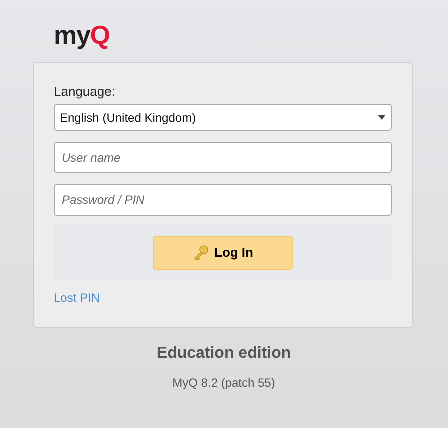  Describe the element at coordinates (224, 354) in the screenshot. I see `edition-title: Education edition` at that location.